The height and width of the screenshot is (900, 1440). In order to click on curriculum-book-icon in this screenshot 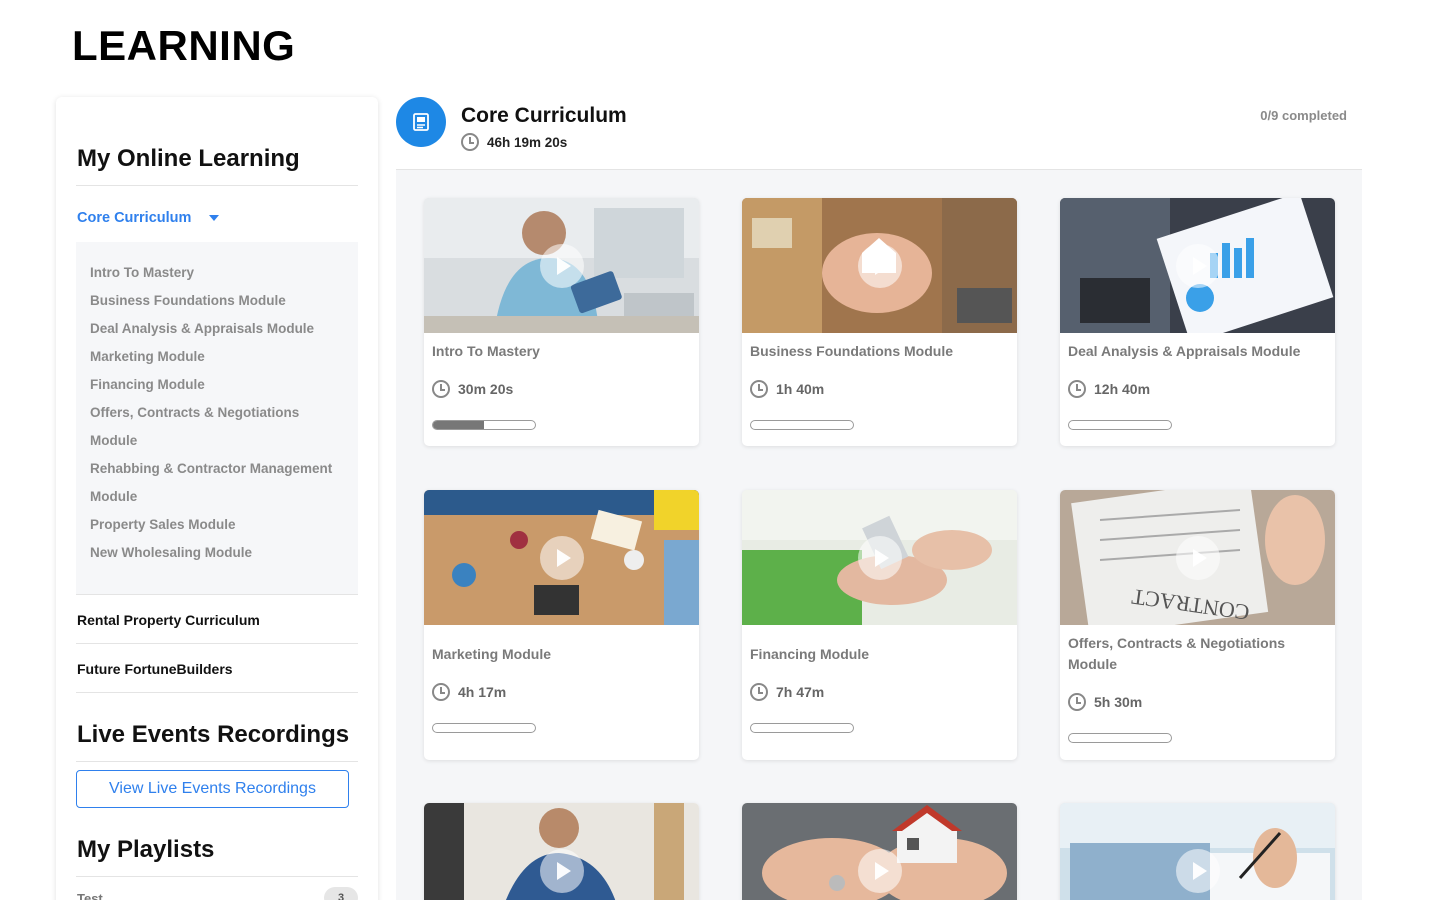, I will do `click(421, 122)`.